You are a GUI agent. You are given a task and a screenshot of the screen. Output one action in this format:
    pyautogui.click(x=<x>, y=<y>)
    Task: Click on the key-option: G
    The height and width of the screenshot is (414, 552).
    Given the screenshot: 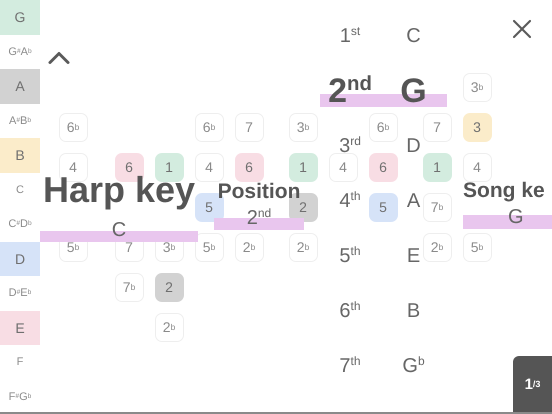 What is the action you would take?
    pyautogui.click(x=413, y=91)
    